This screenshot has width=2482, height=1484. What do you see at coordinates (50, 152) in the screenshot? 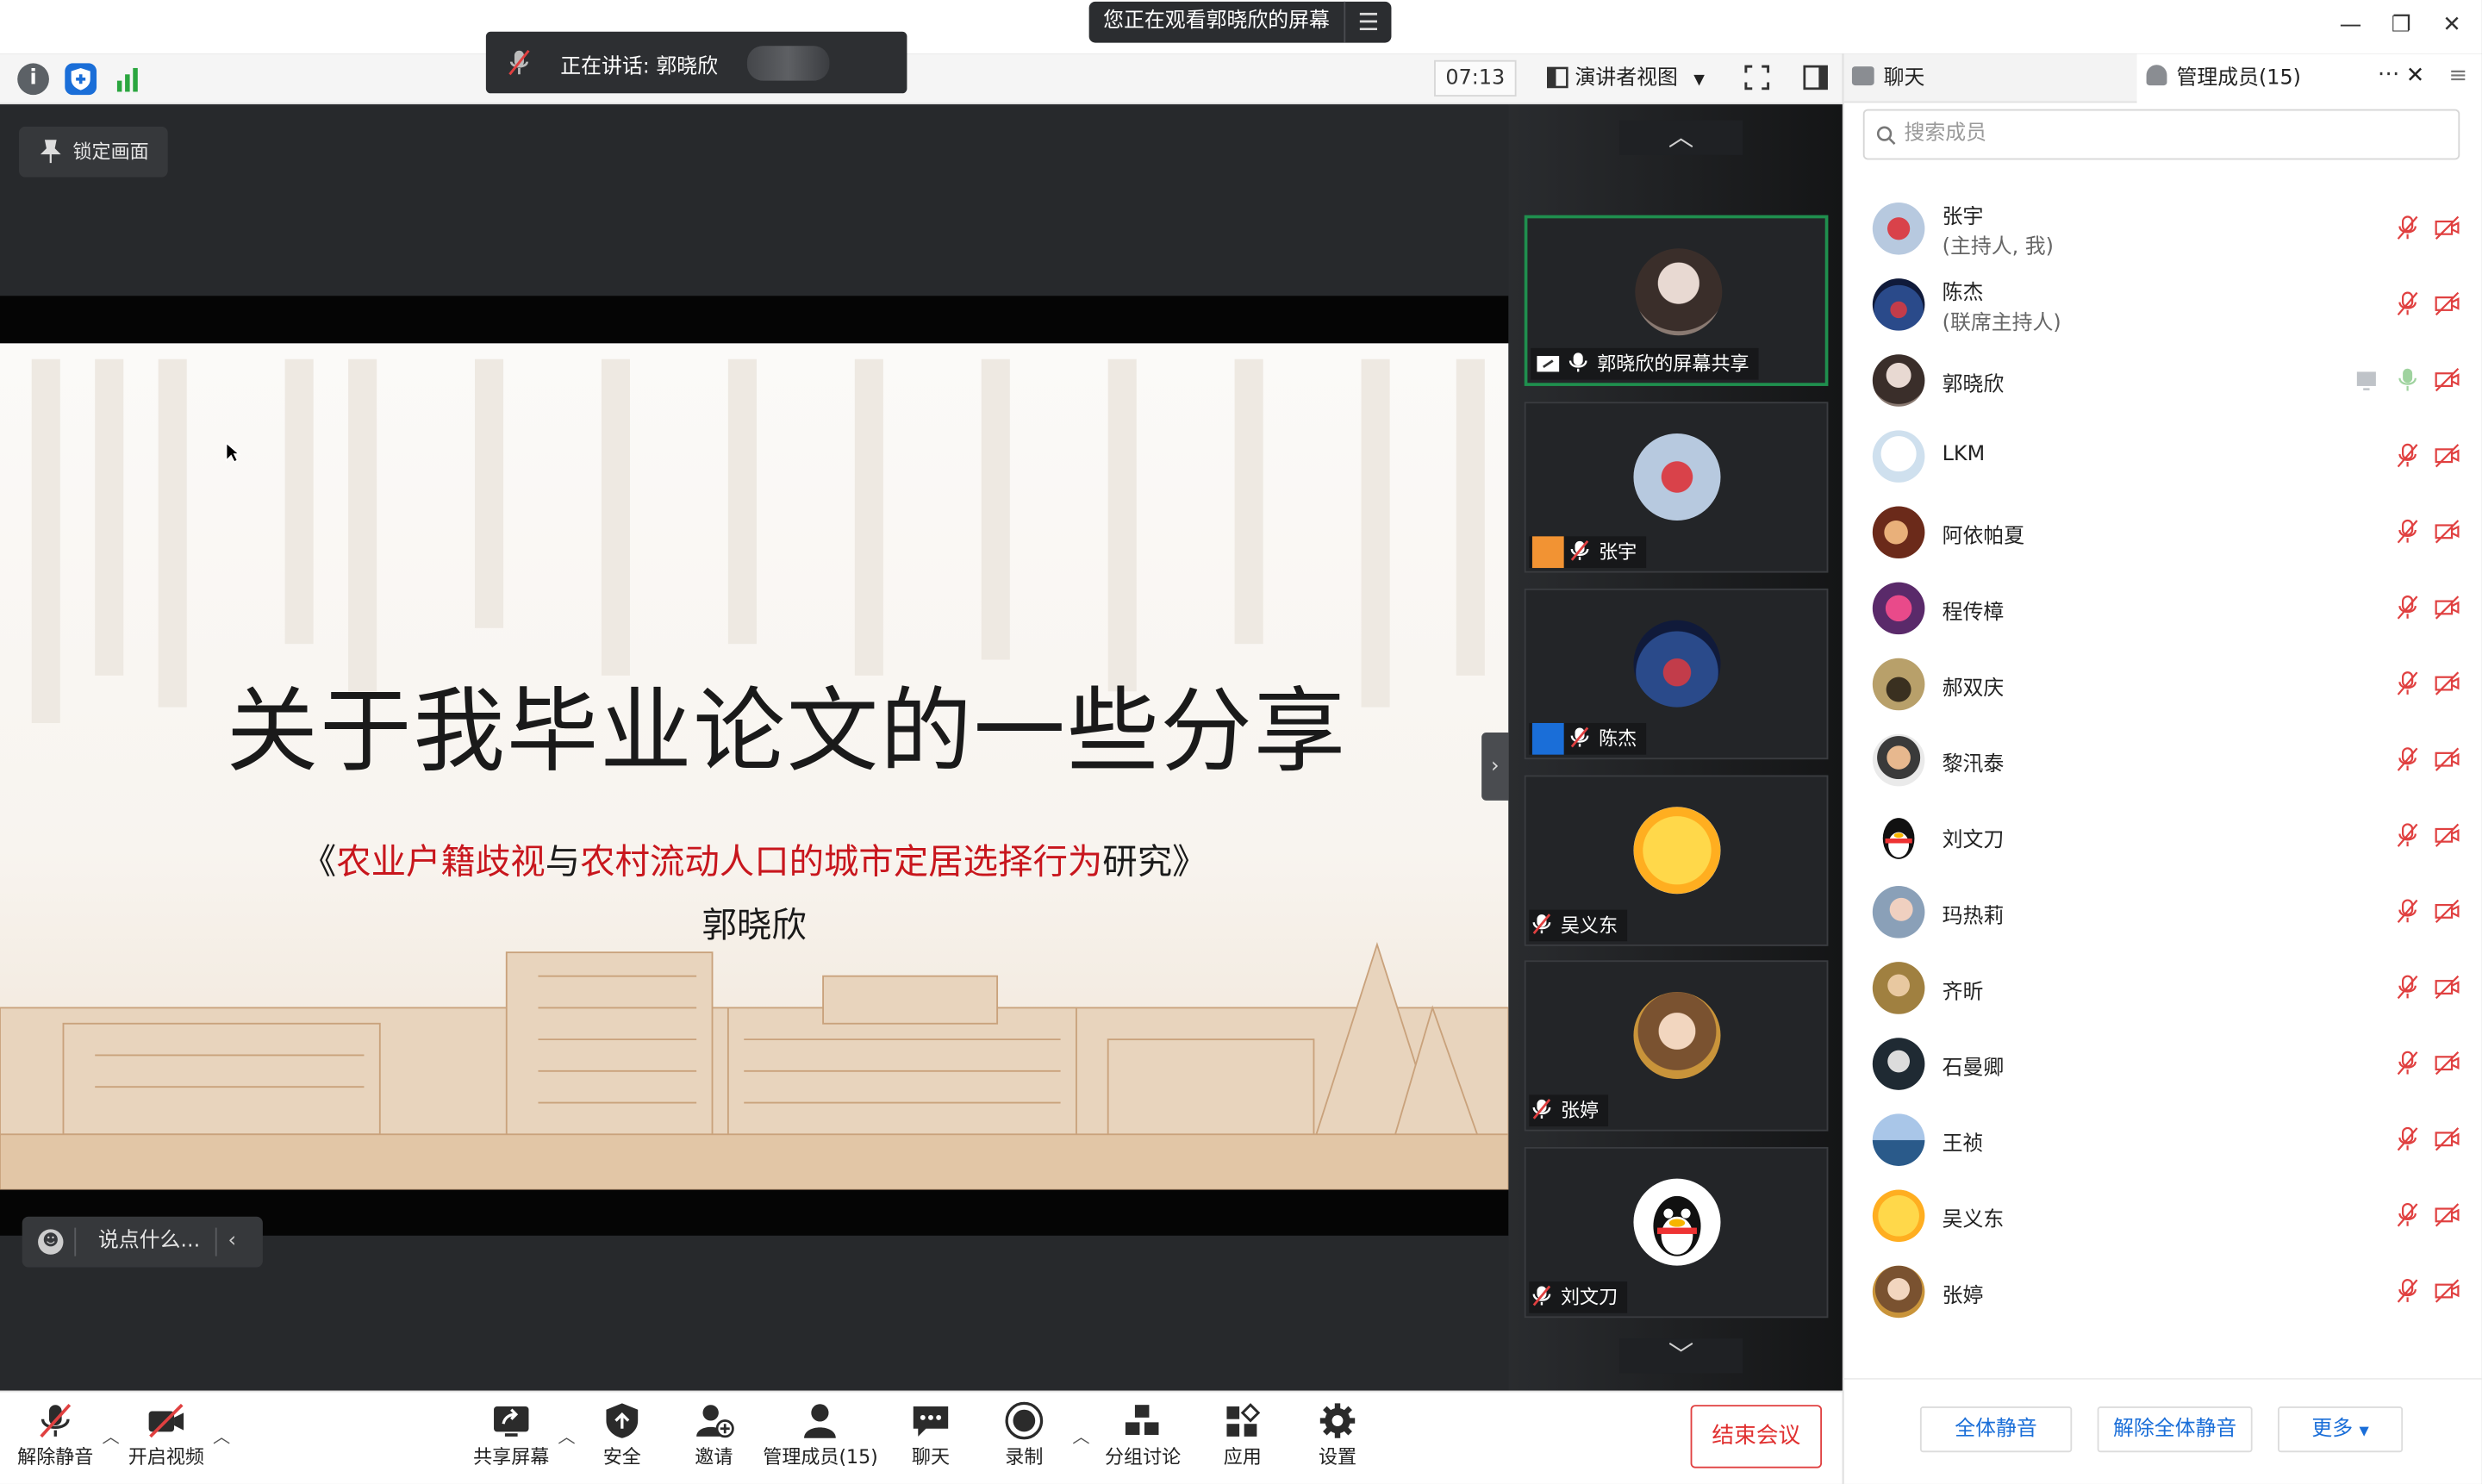
I see `pin-icon` at bounding box center [50, 152].